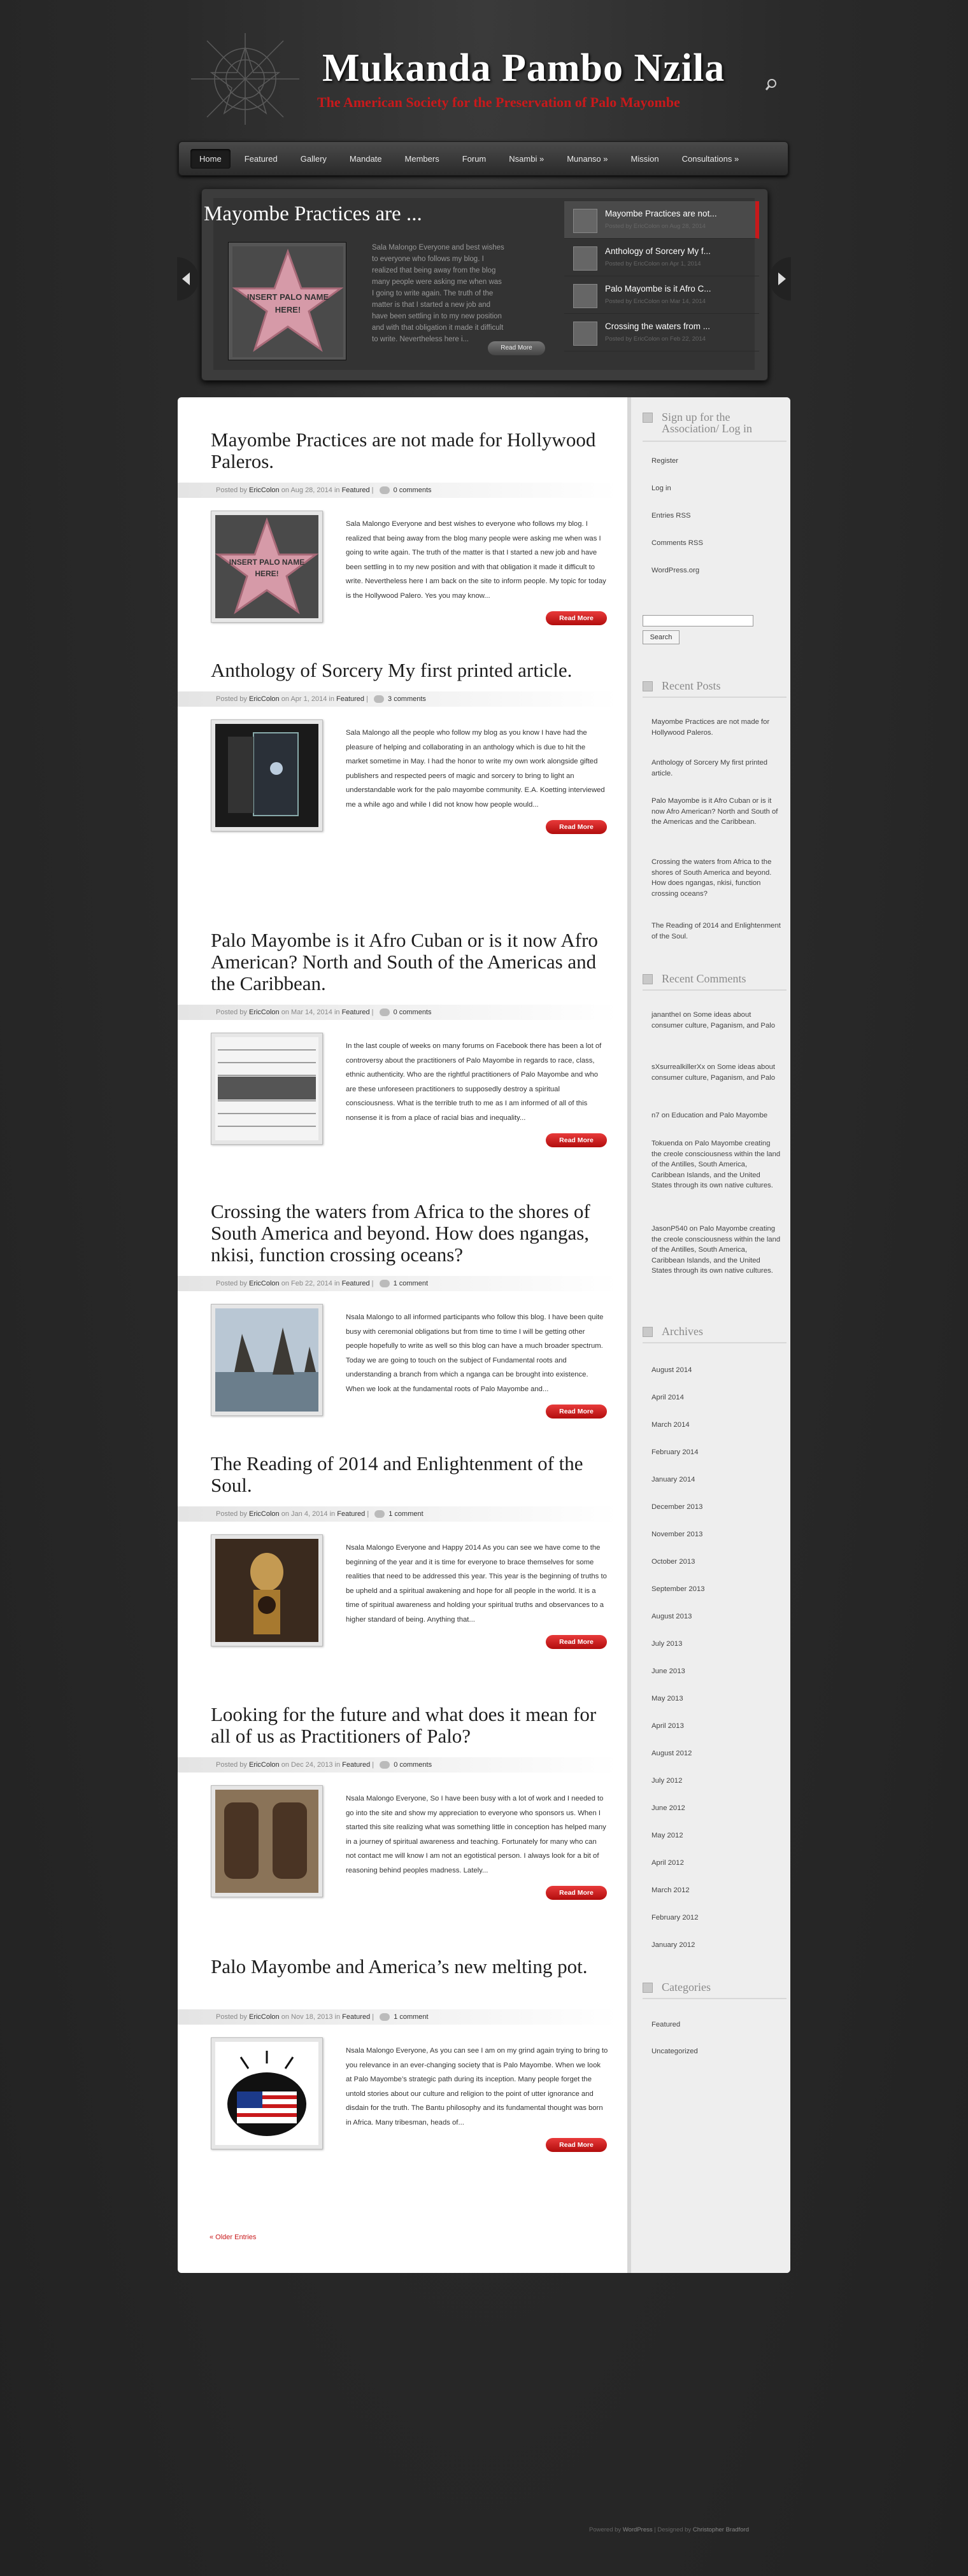 The width and height of the screenshot is (968, 2576). What do you see at coordinates (188, 279) in the screenshot?
I see `slider-prev-arrow-icon` at bounding box center [188, 279].